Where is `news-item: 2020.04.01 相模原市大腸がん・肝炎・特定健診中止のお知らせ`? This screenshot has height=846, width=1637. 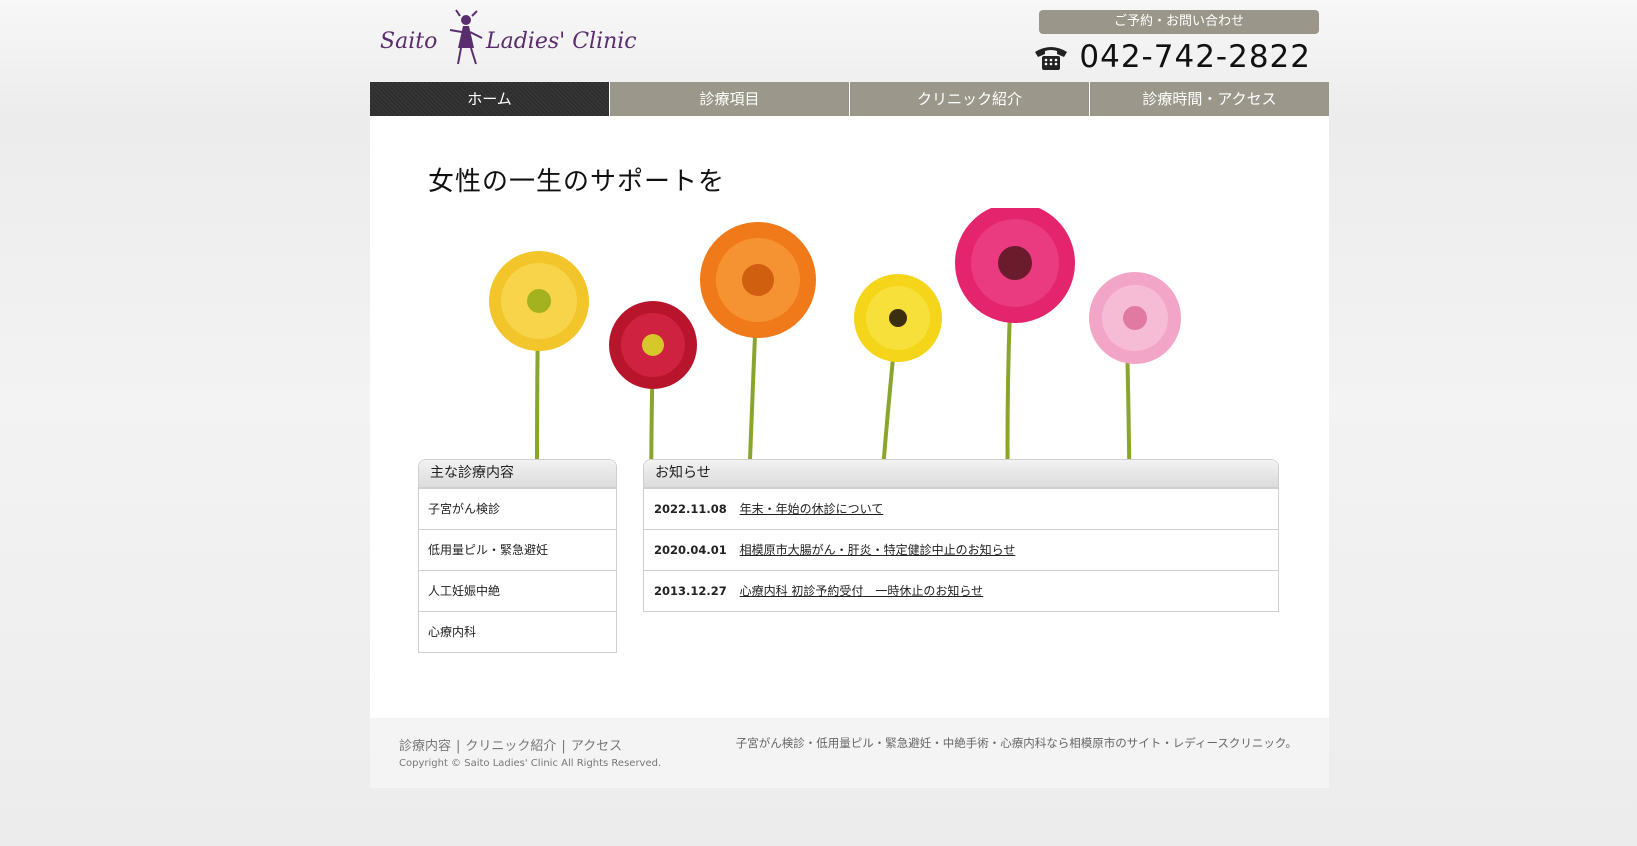
news-item: 2020.04.01 相模原市大腸がん・肝炎・特定健診中止のお知らせ is located at coordinates (961, 549).